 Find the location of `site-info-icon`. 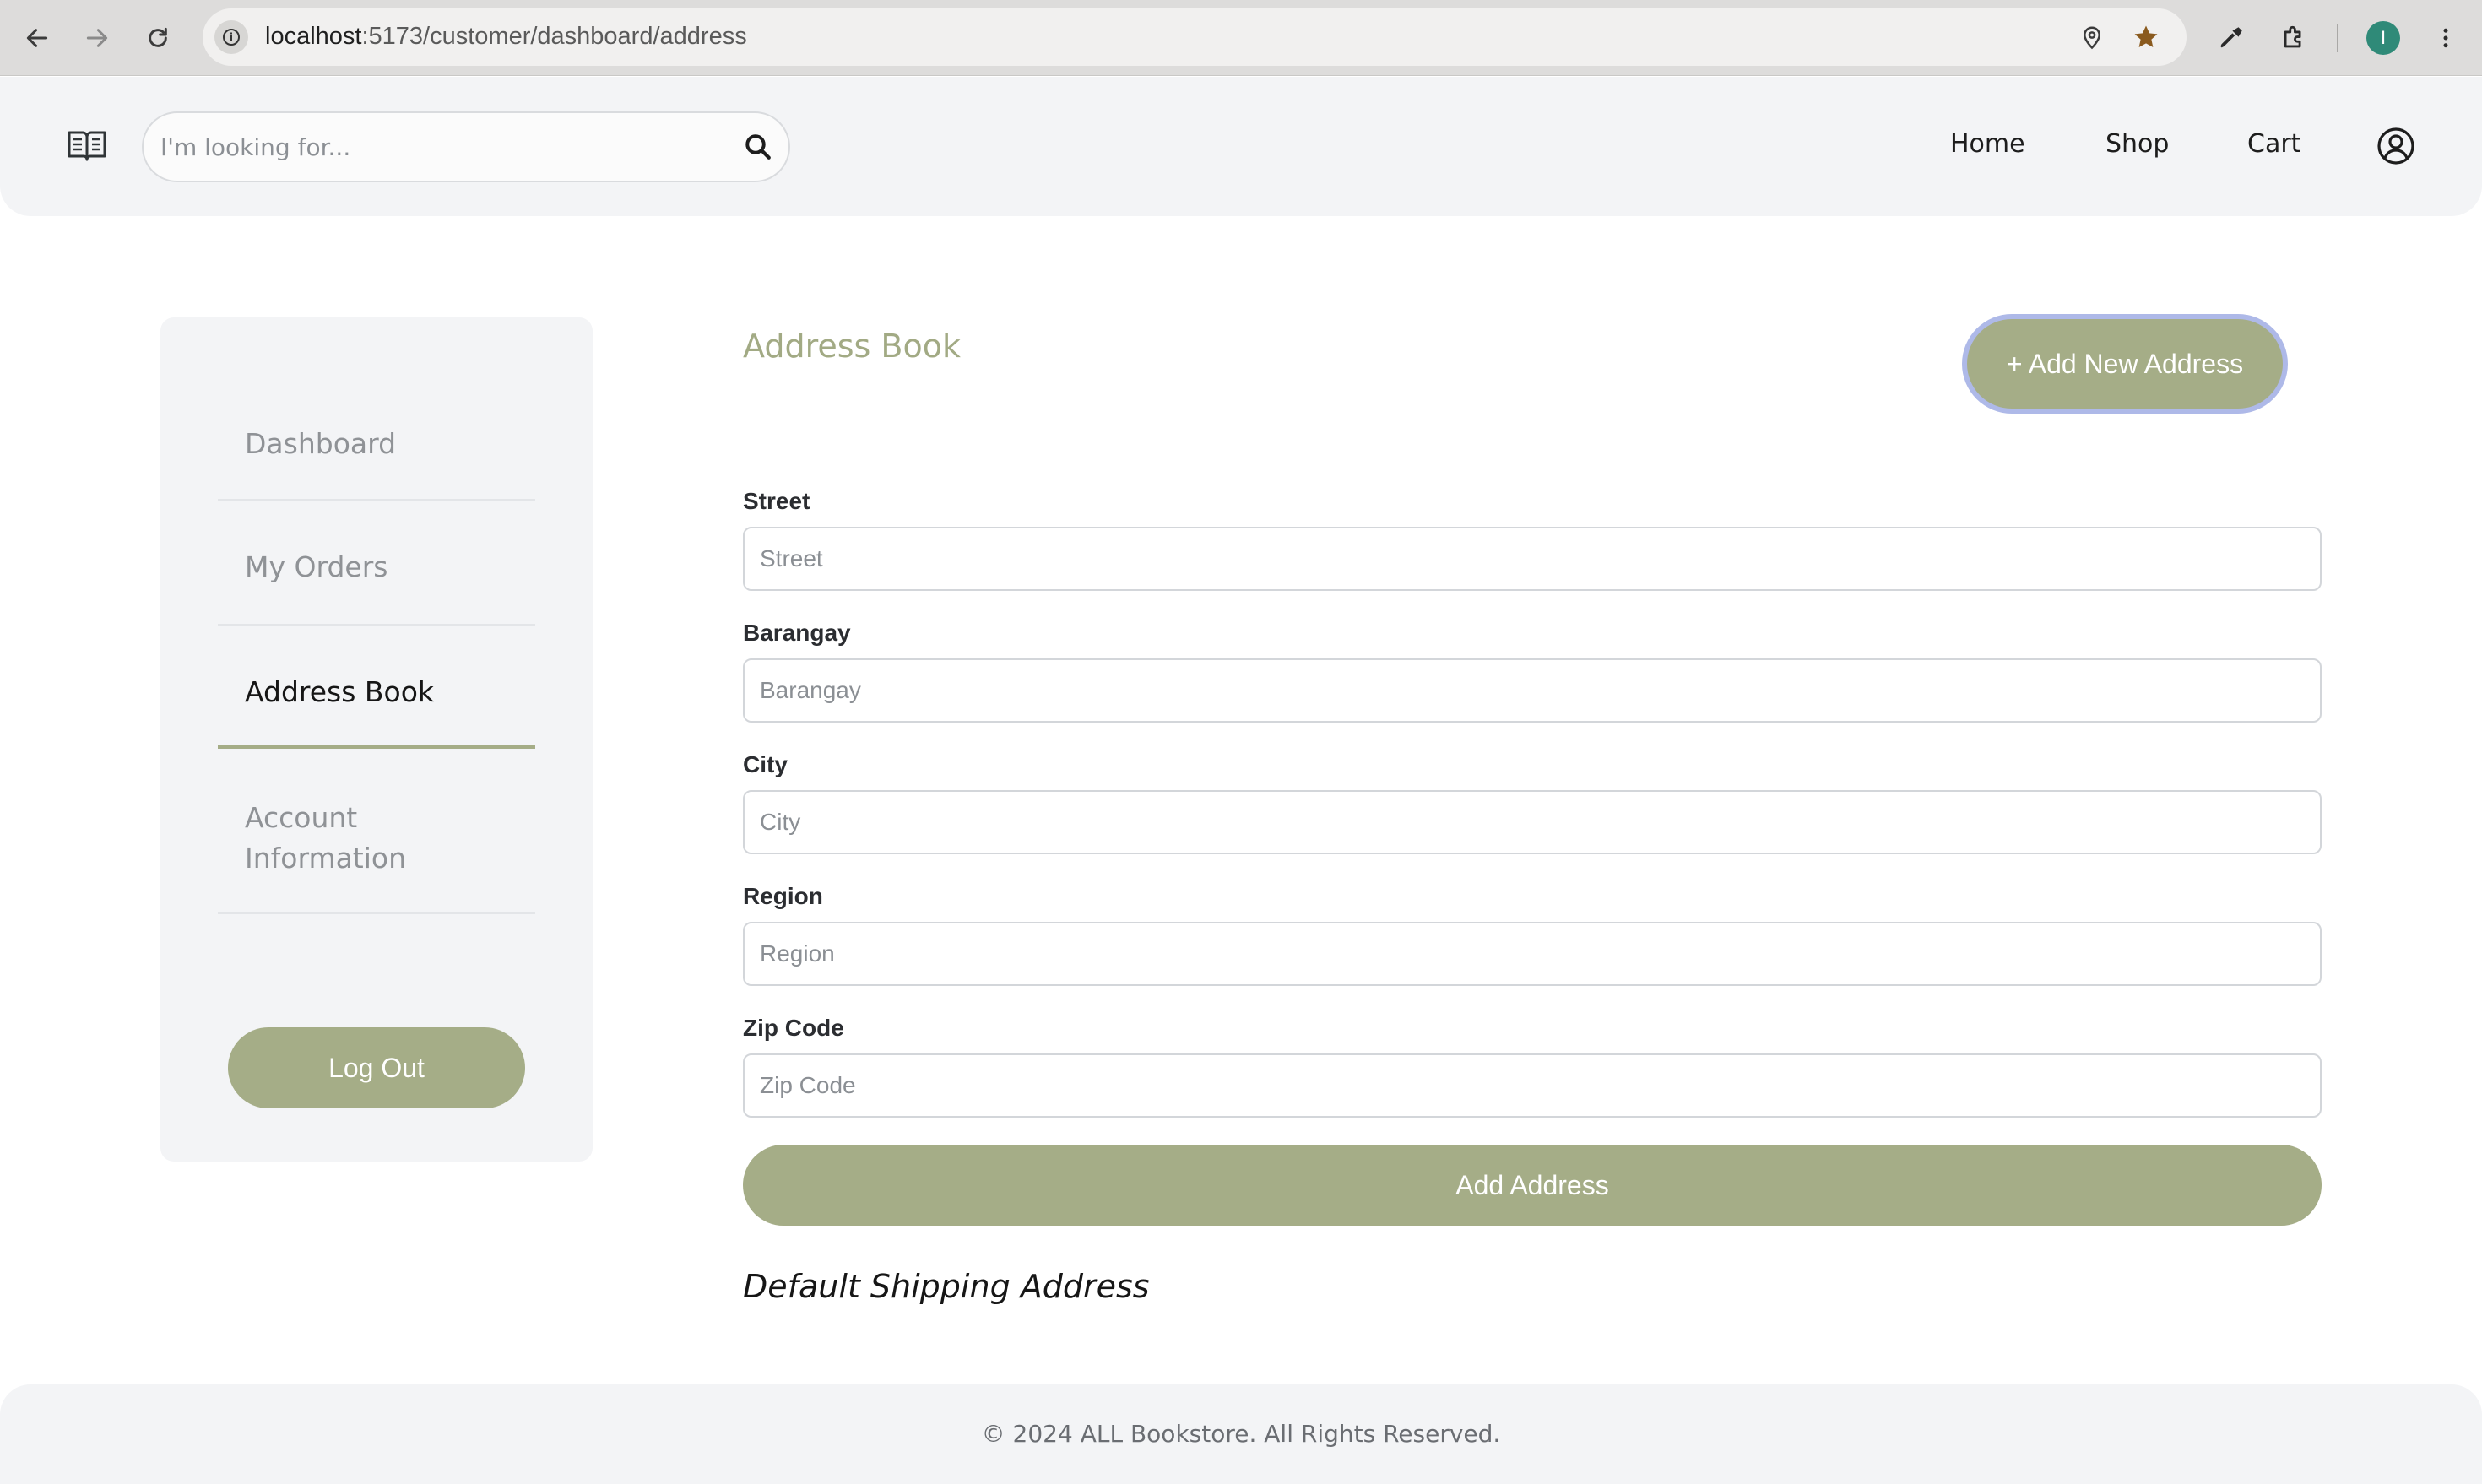

site-info-icon is located at coordinates (231, 37).